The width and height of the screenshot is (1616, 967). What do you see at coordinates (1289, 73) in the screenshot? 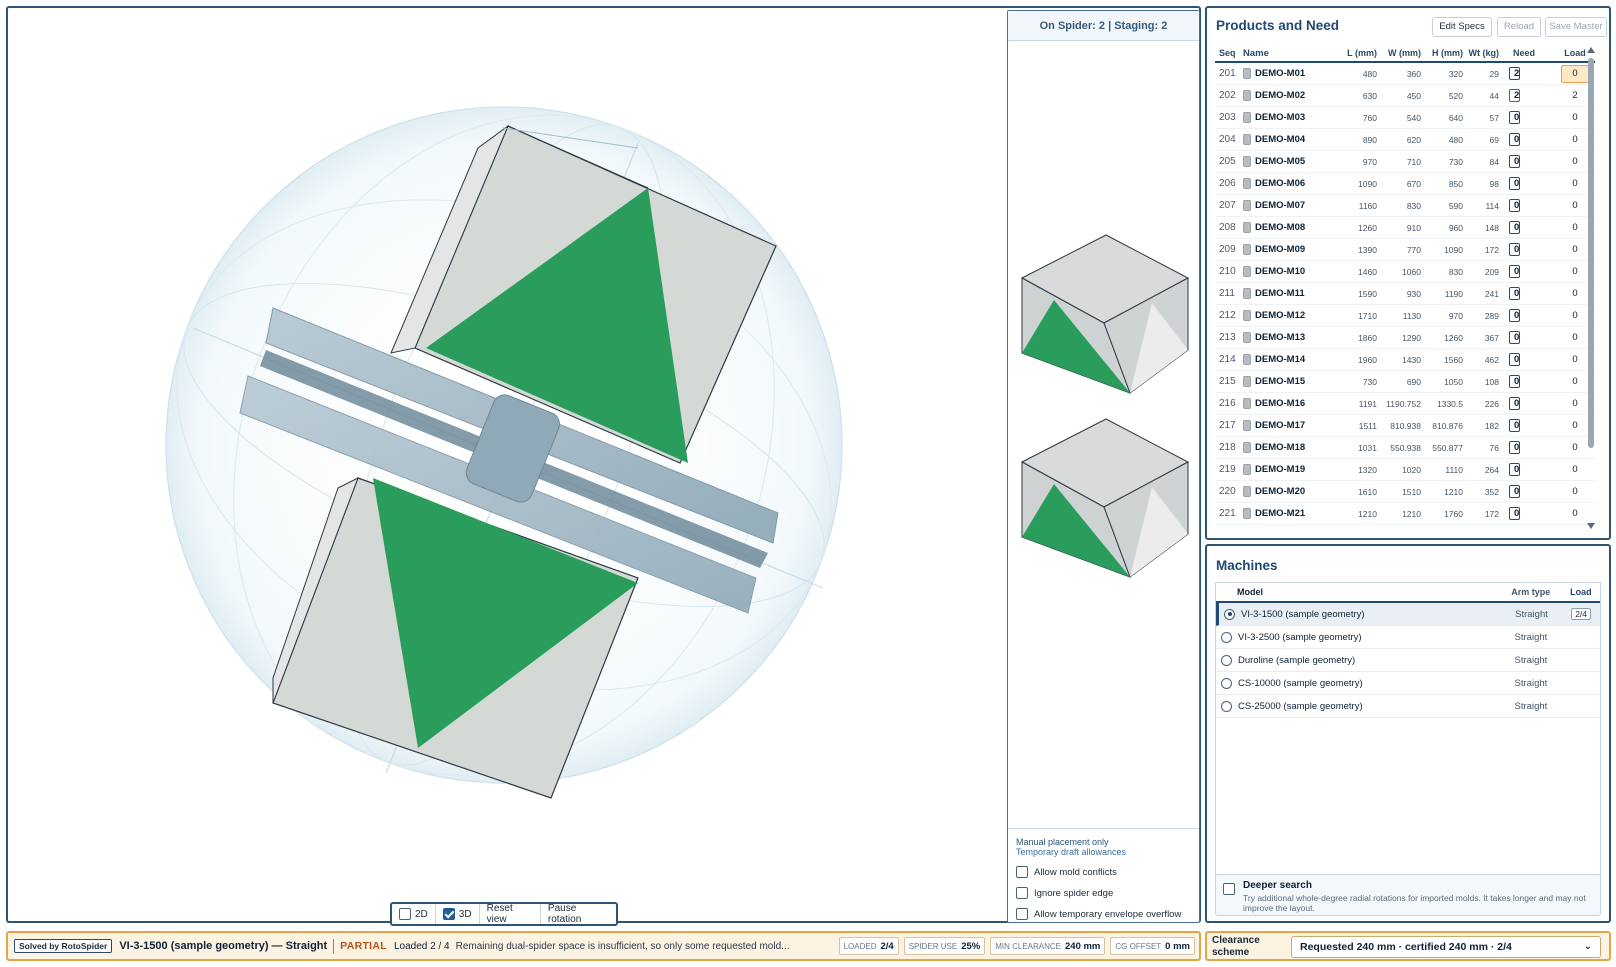
I see `cell-name: DEMO-M01` at bounding box center [1289, 73].